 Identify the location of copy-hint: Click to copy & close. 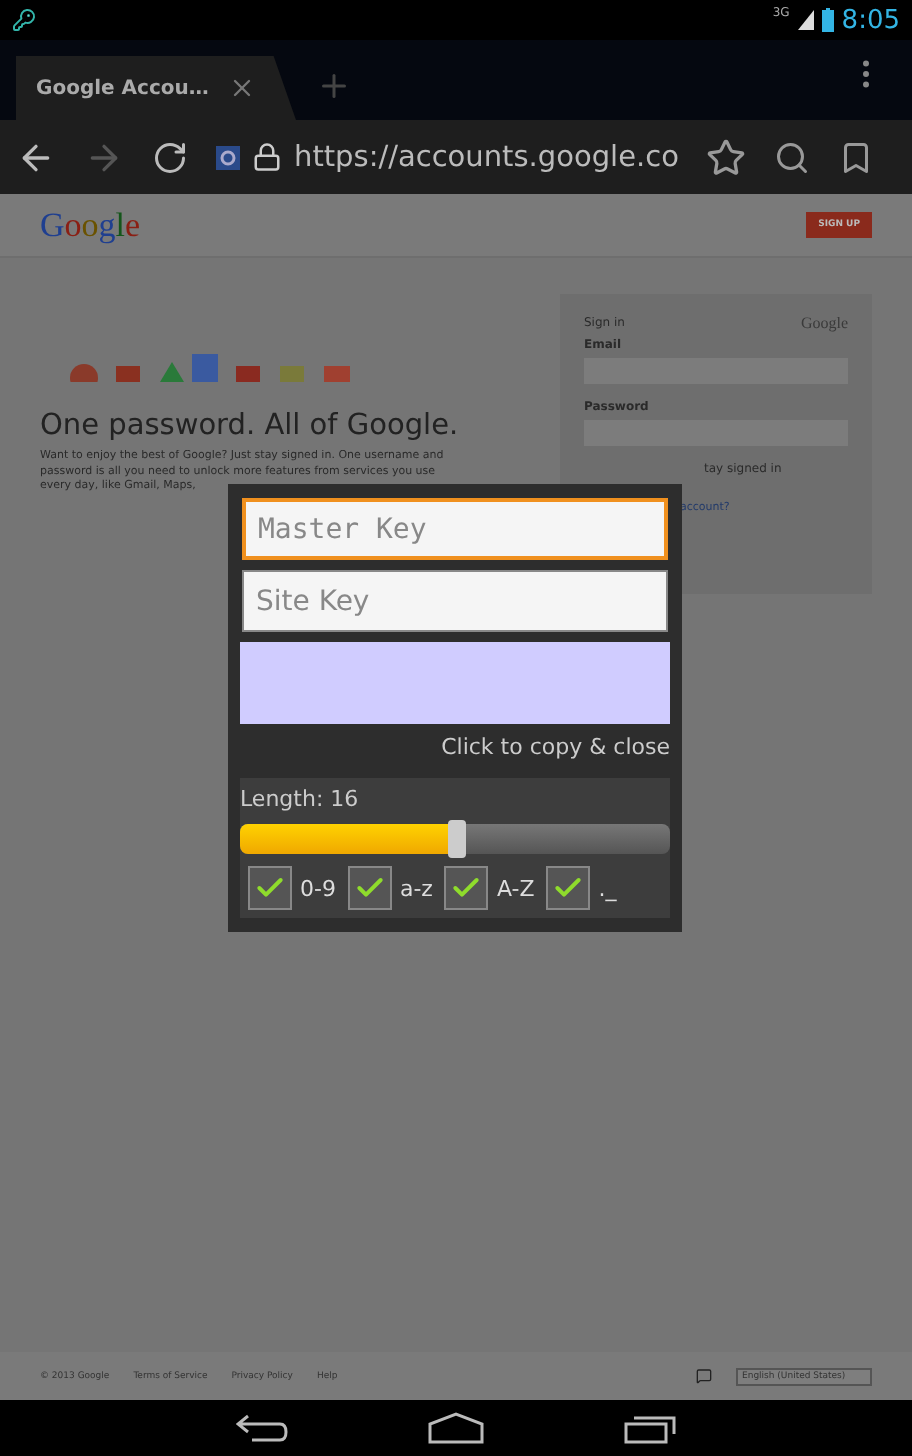
(555, 747).